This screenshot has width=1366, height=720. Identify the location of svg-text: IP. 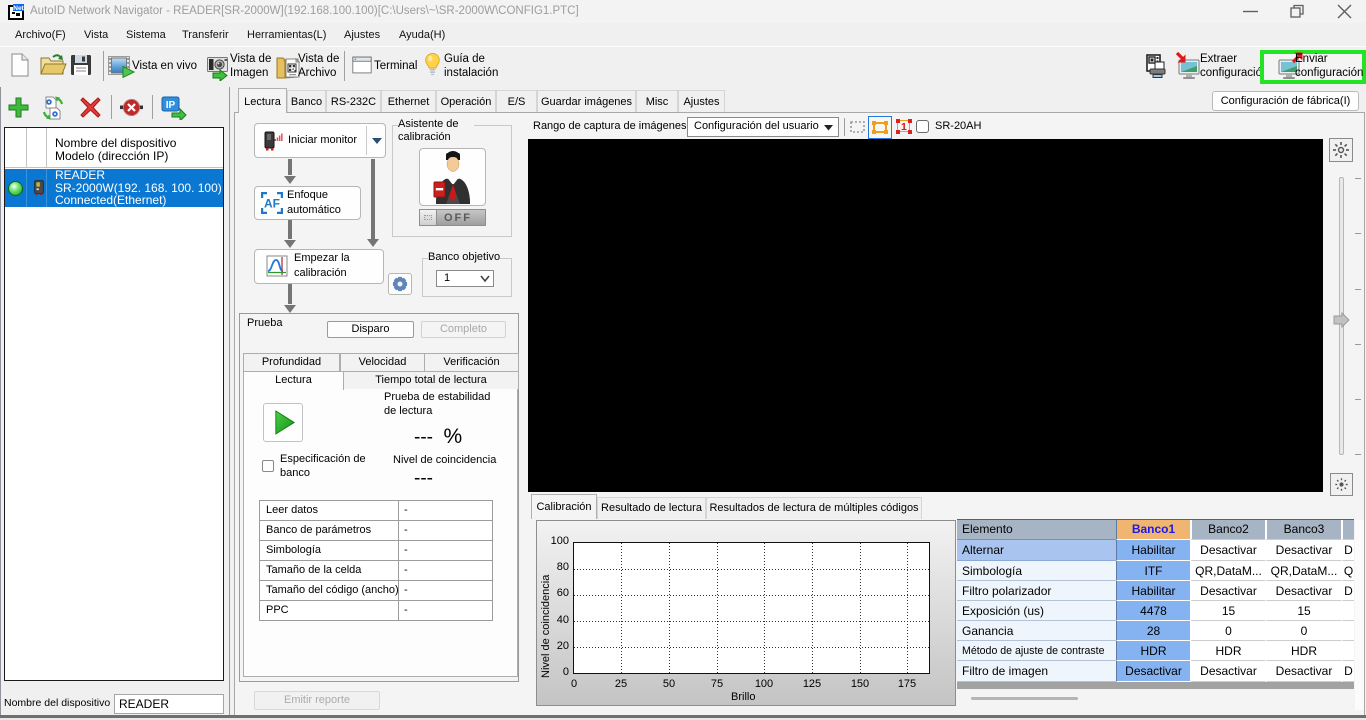
(171, 105).